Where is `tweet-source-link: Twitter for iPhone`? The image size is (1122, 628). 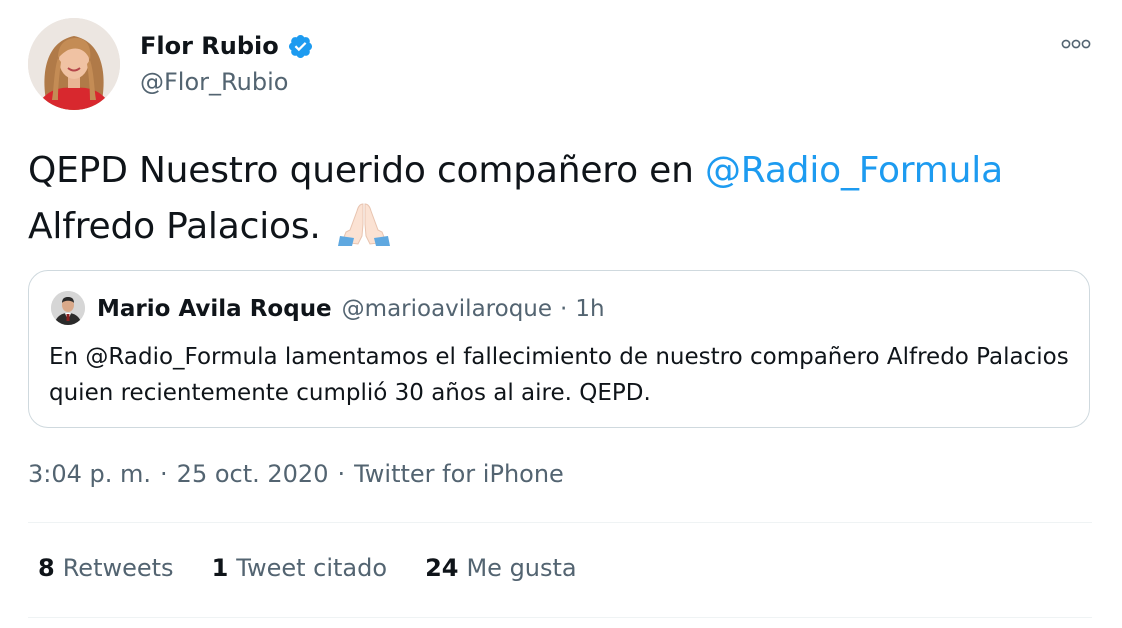
tweet-source-link: Twitter for iPhone is located at coordinates (459, 474).